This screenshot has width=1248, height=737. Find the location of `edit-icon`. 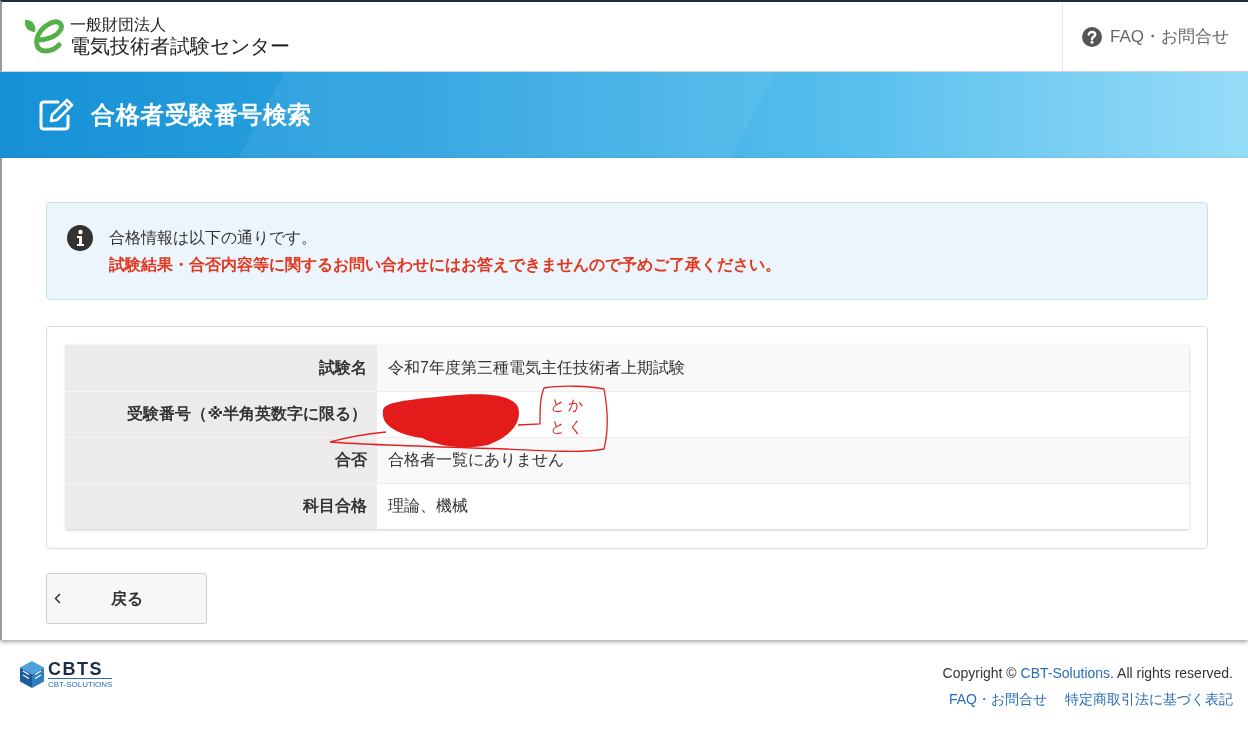

edit-icon is located at coordinates (56, 115).